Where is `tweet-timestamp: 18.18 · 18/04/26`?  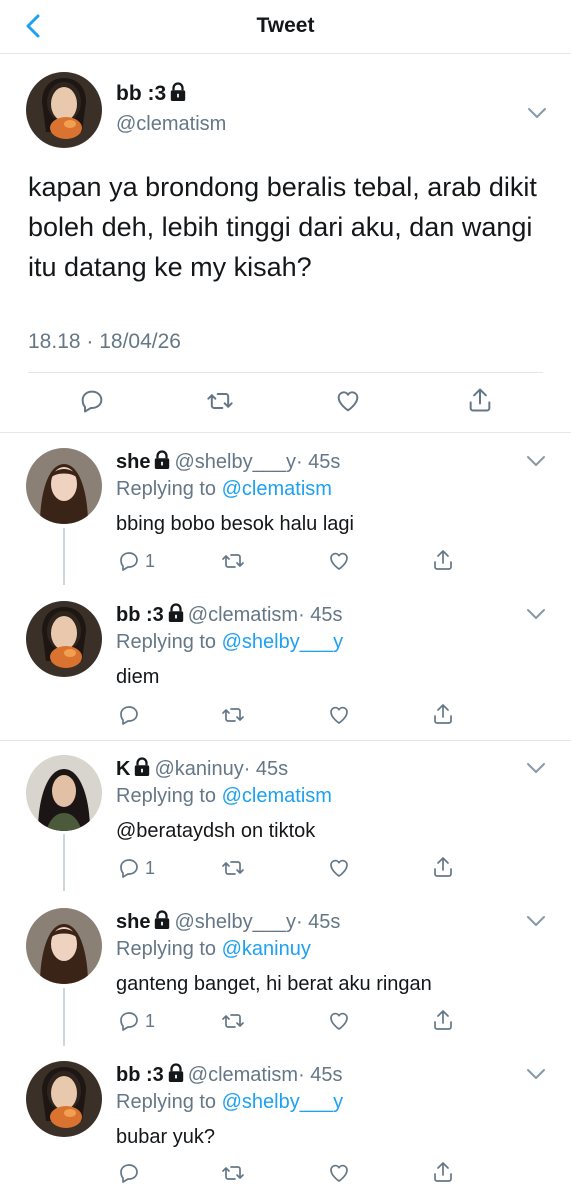
tweet-timestamp: 18.18 · 18/04/26 is located at coordinates (104, 342).